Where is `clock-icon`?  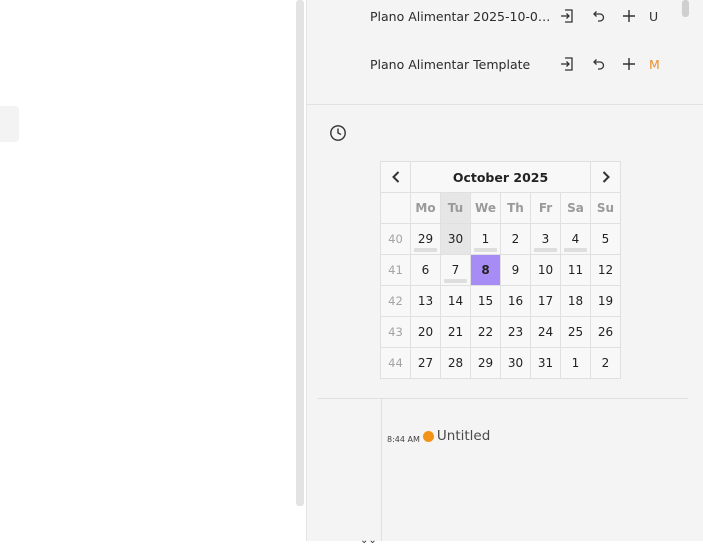
clock-icon is located at coordinates (338, 133).